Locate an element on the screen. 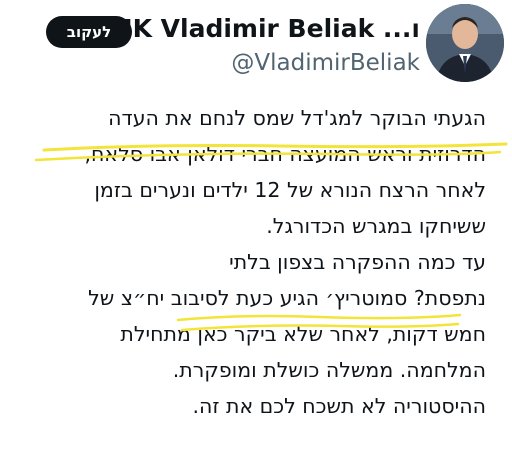 The image size is (512, 458). user-handle: @VladimirBeliak is located at coordinates (325, 63).